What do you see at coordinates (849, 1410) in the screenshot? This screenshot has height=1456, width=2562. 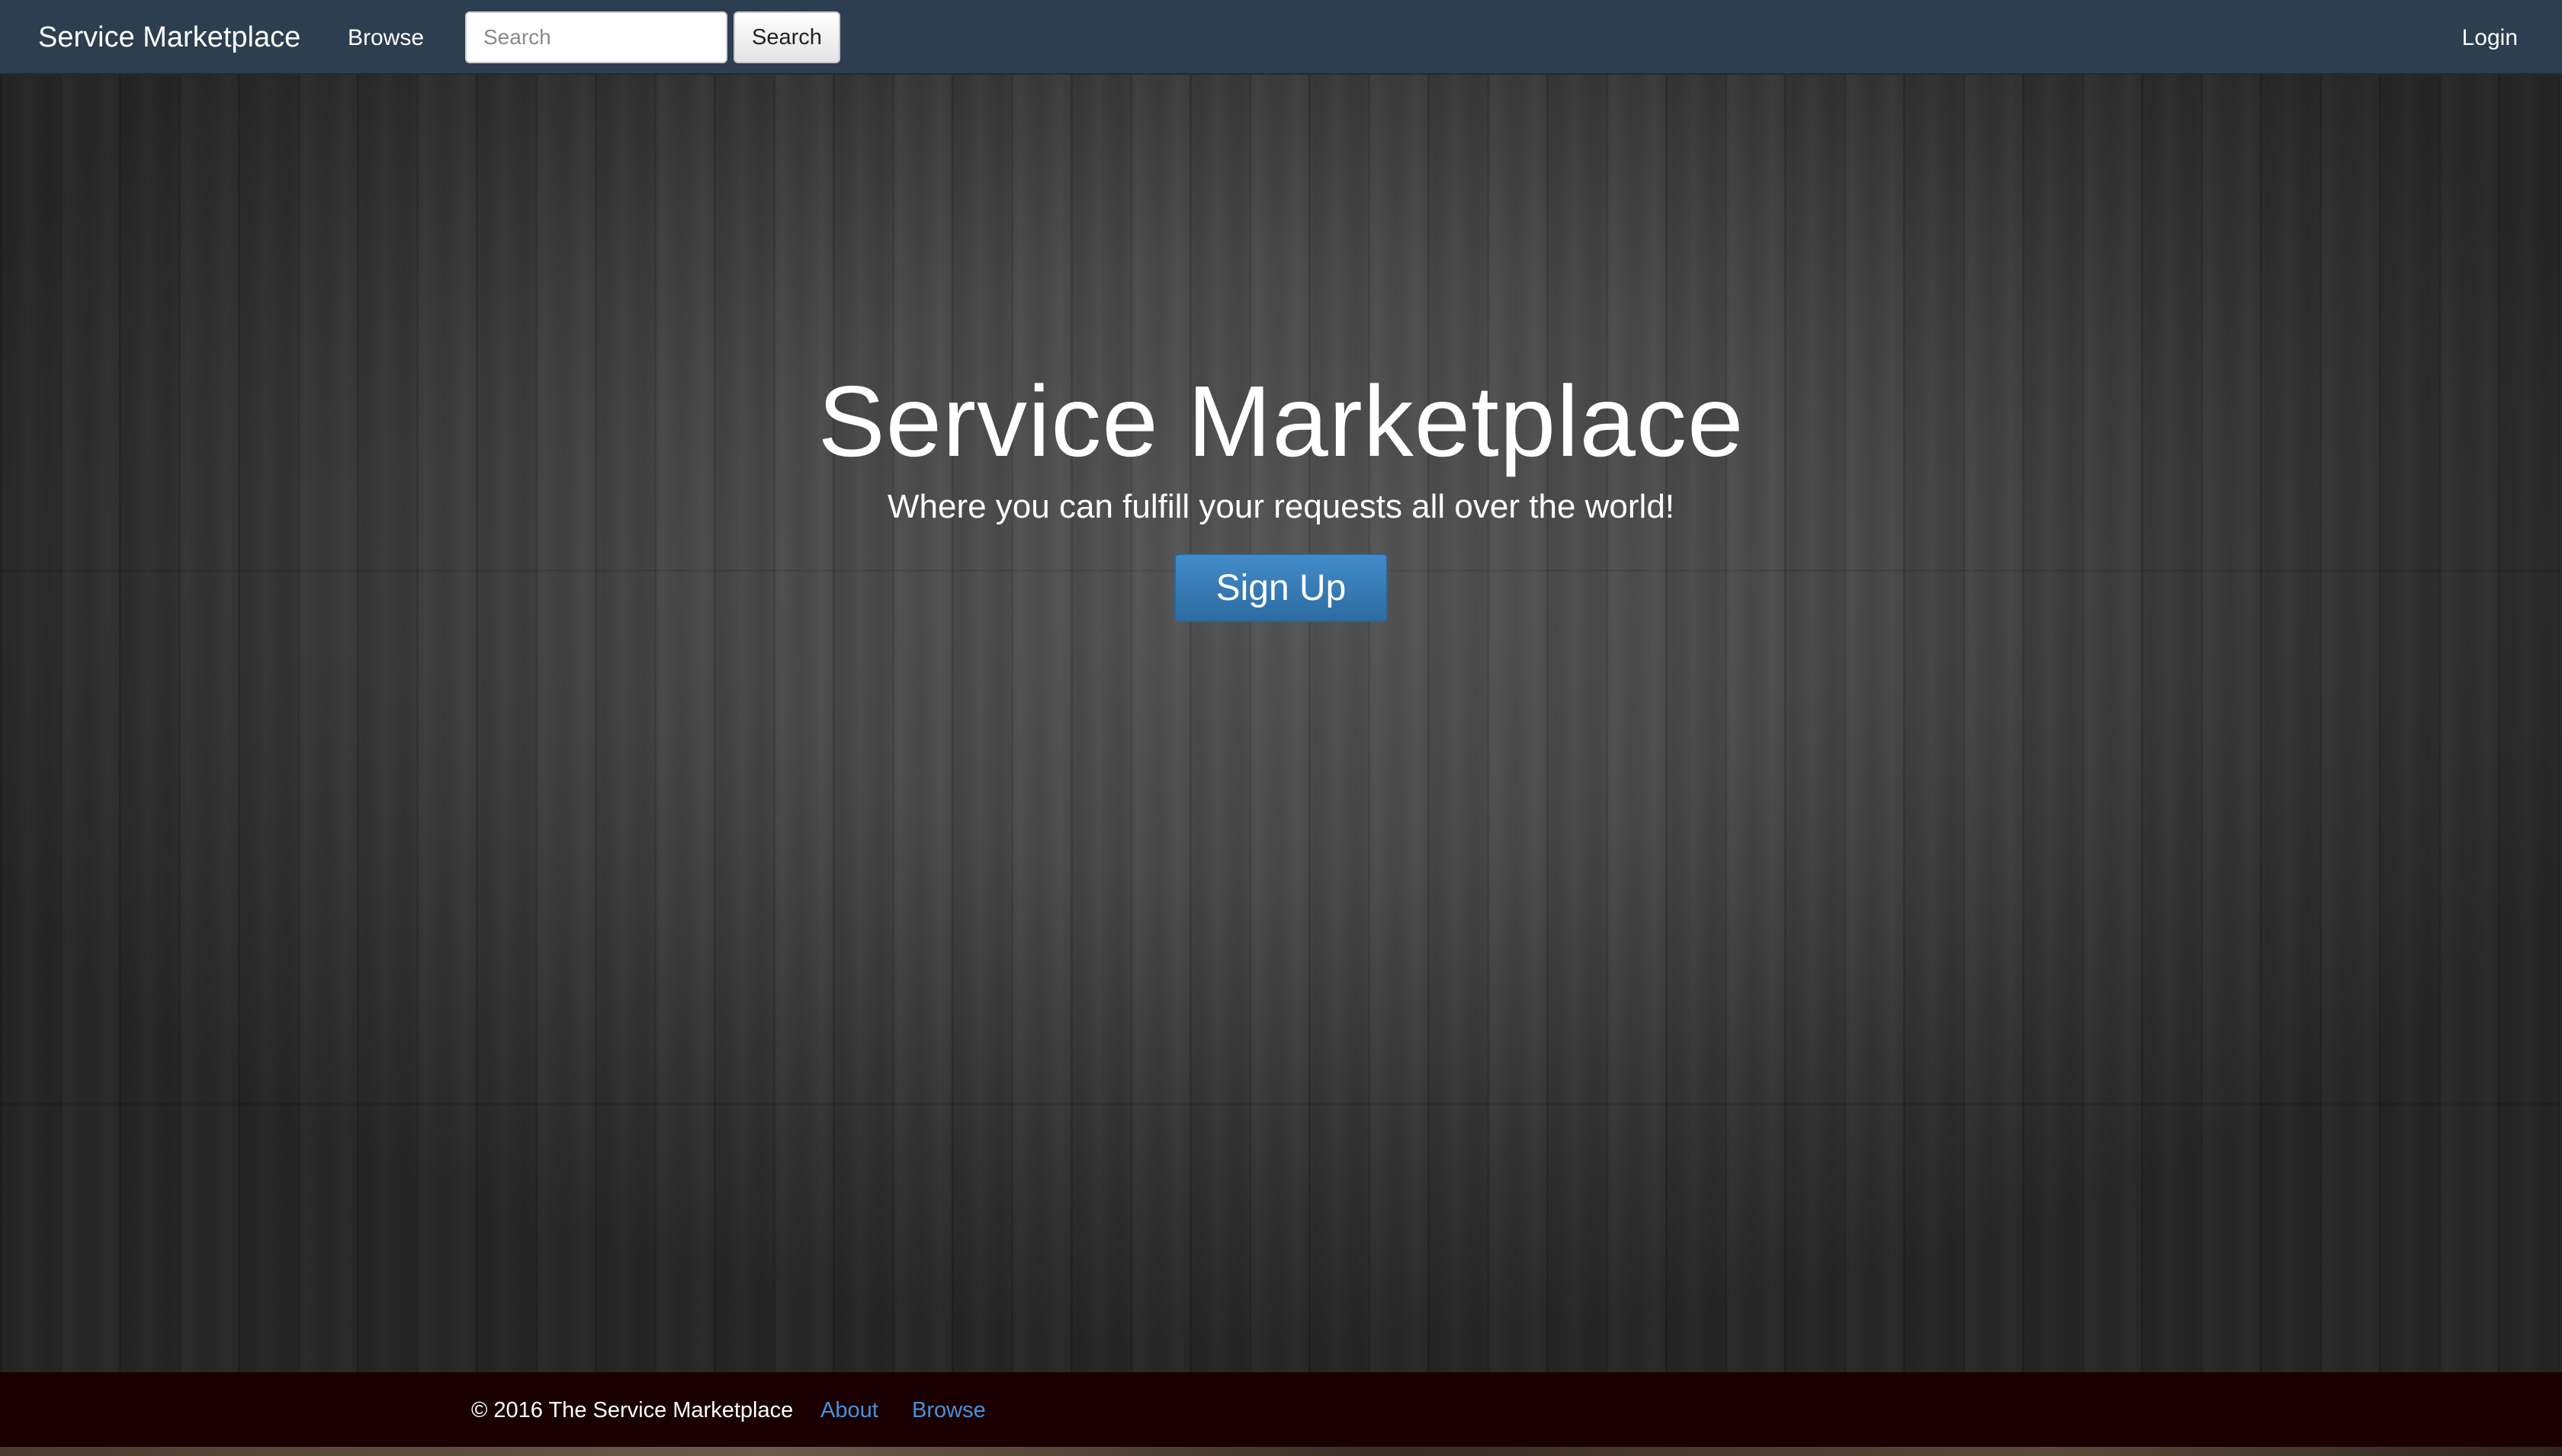 I see `footer-about-link: About` at bounding box center [849, 1410].